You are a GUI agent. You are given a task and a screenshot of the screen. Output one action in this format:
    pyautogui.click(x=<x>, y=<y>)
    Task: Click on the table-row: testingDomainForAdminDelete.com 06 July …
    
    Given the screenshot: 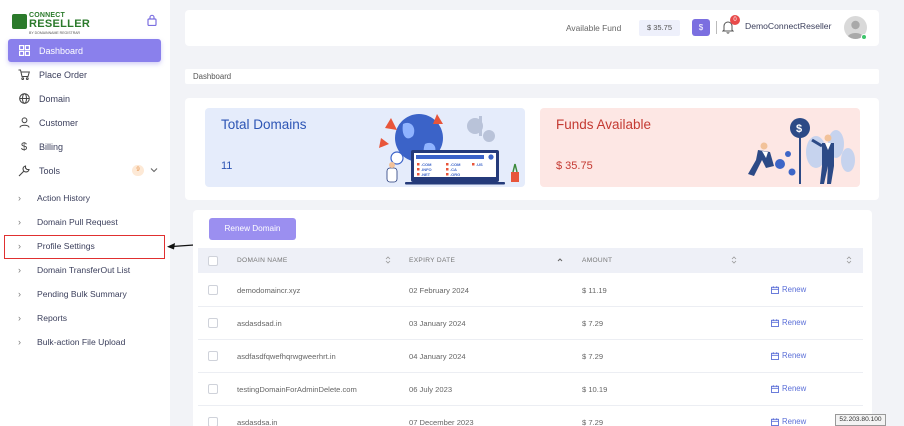 What is the action you would take?
    pyautogui.click(x=530, y=389)
    